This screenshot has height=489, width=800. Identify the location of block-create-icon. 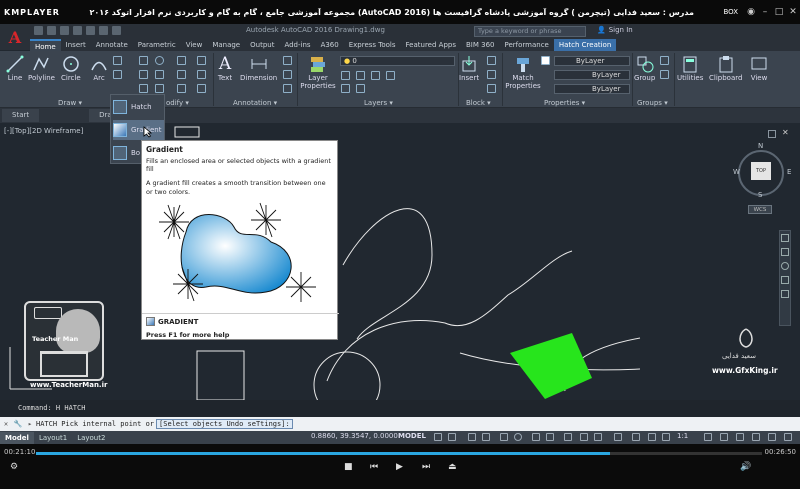
(491, 60).